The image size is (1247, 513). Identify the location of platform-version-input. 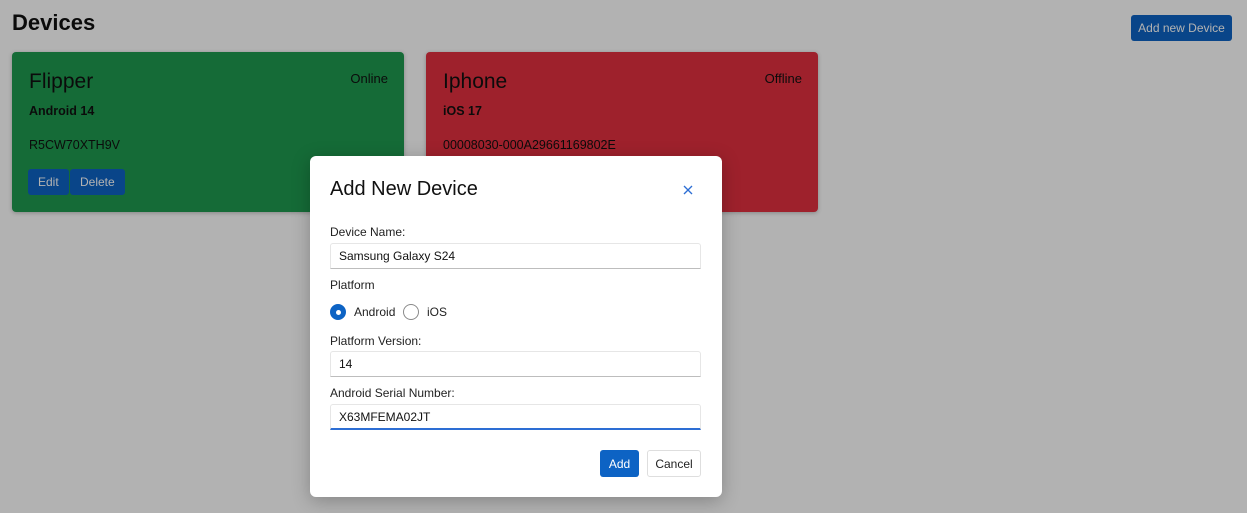
(515, 364).